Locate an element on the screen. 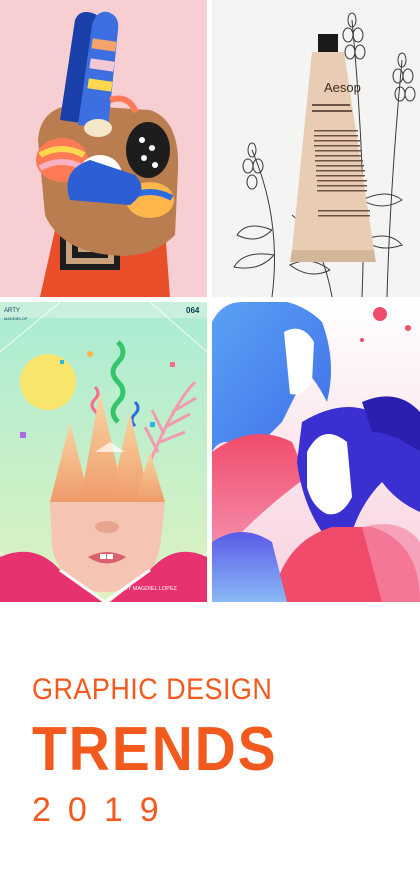 Image resolution: width=420 pixels, height=882 pixels. poster-issue-number: 064 is located at coordinates (193, 310).